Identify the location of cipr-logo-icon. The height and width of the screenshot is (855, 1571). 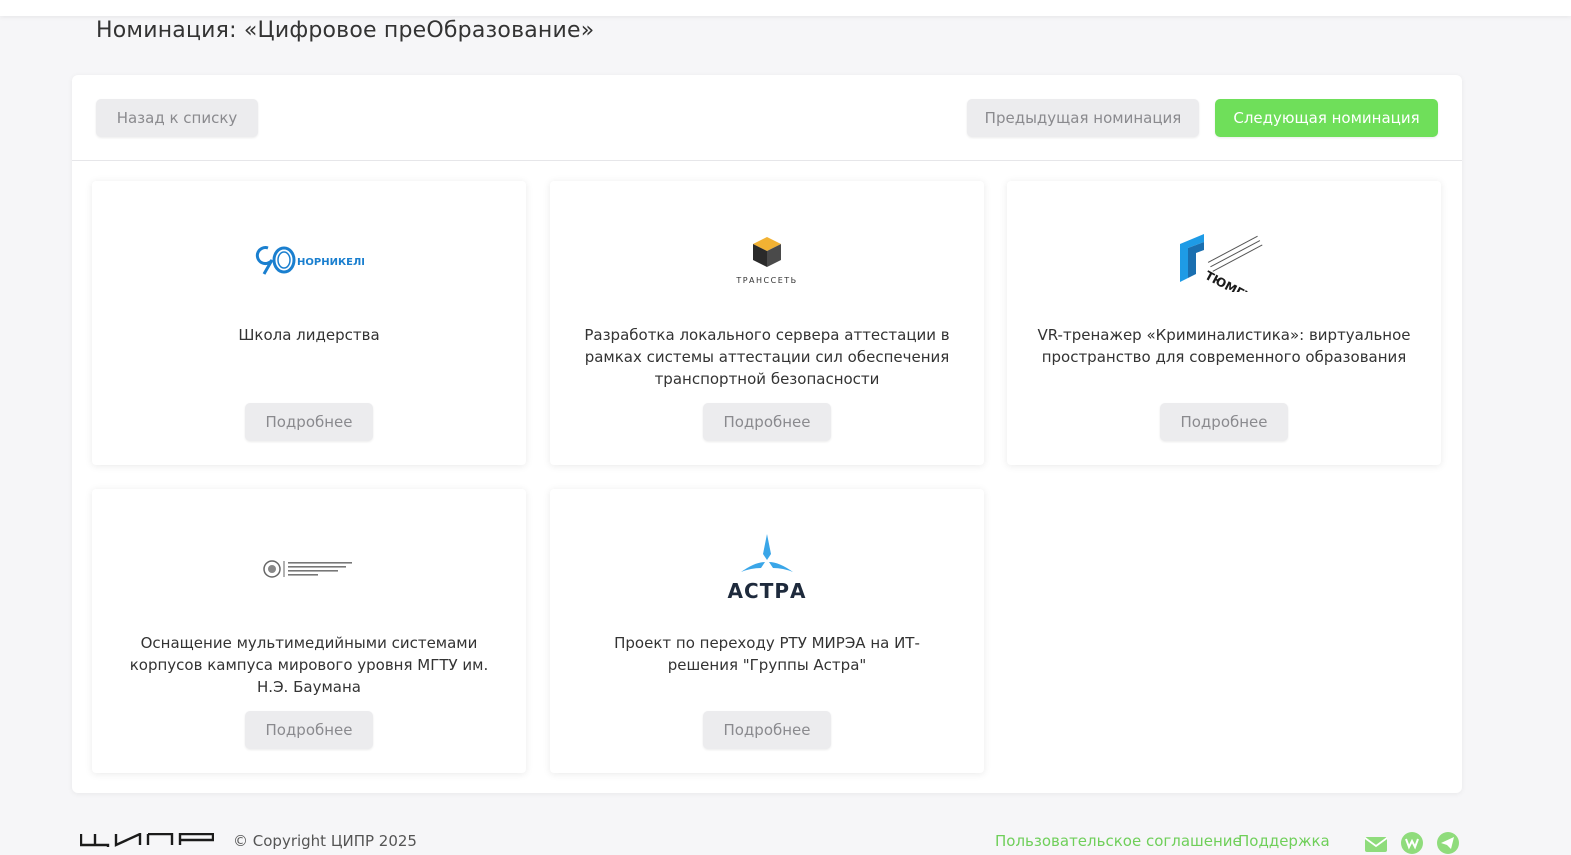
(147, 840).